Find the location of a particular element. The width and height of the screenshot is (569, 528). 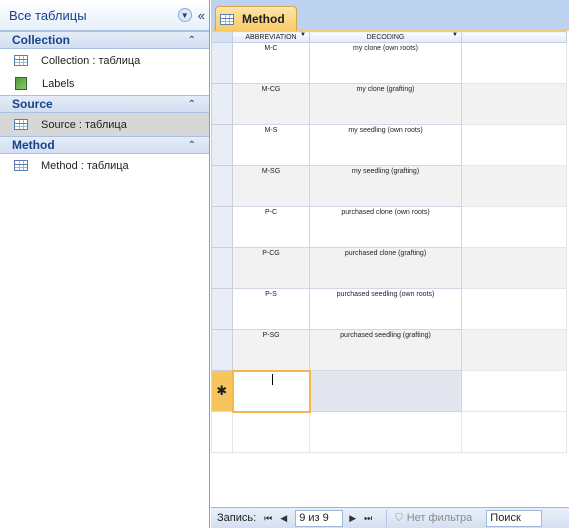

column-header-decoding: DECODING ▼ is located at coordinates (385, 37).